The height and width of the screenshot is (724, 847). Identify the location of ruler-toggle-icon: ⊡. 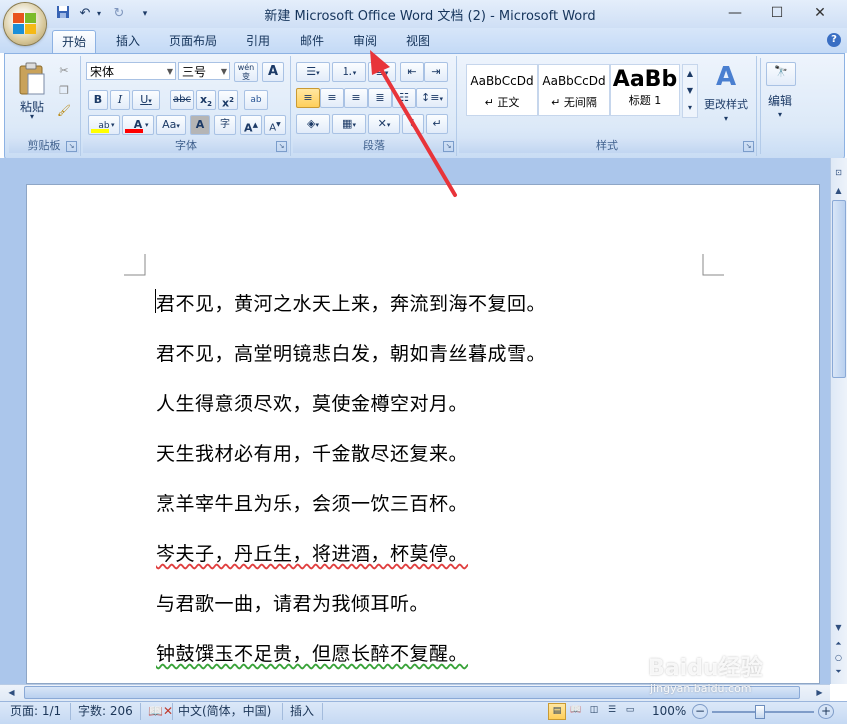
(838, 172).